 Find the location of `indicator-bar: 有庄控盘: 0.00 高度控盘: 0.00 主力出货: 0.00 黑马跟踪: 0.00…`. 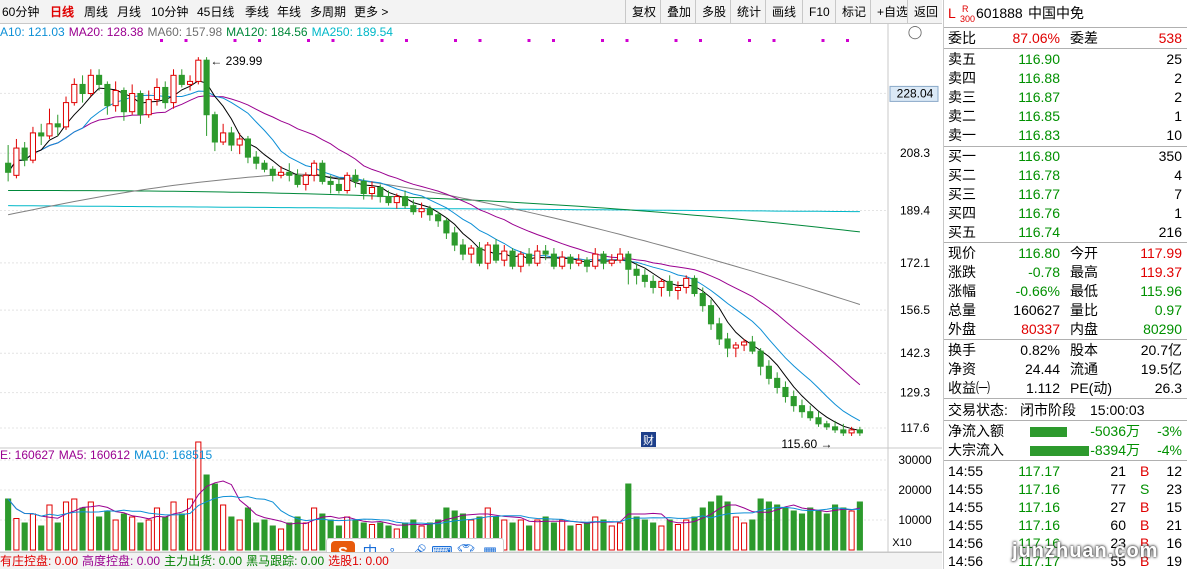

indicator-bar: 有庄控盘: 0.00 高度控盘: 0.00 主力出货: 0.00 黑马跟踪: 0.00… is located at coordinates (471, 560).